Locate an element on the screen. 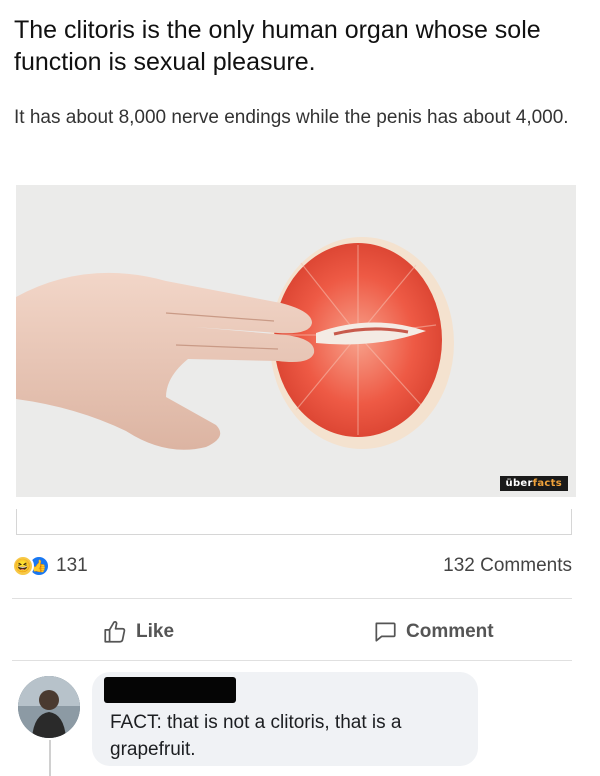 The image size is (600, 776). comment-button: Comment is located at coordinates (433, 632).